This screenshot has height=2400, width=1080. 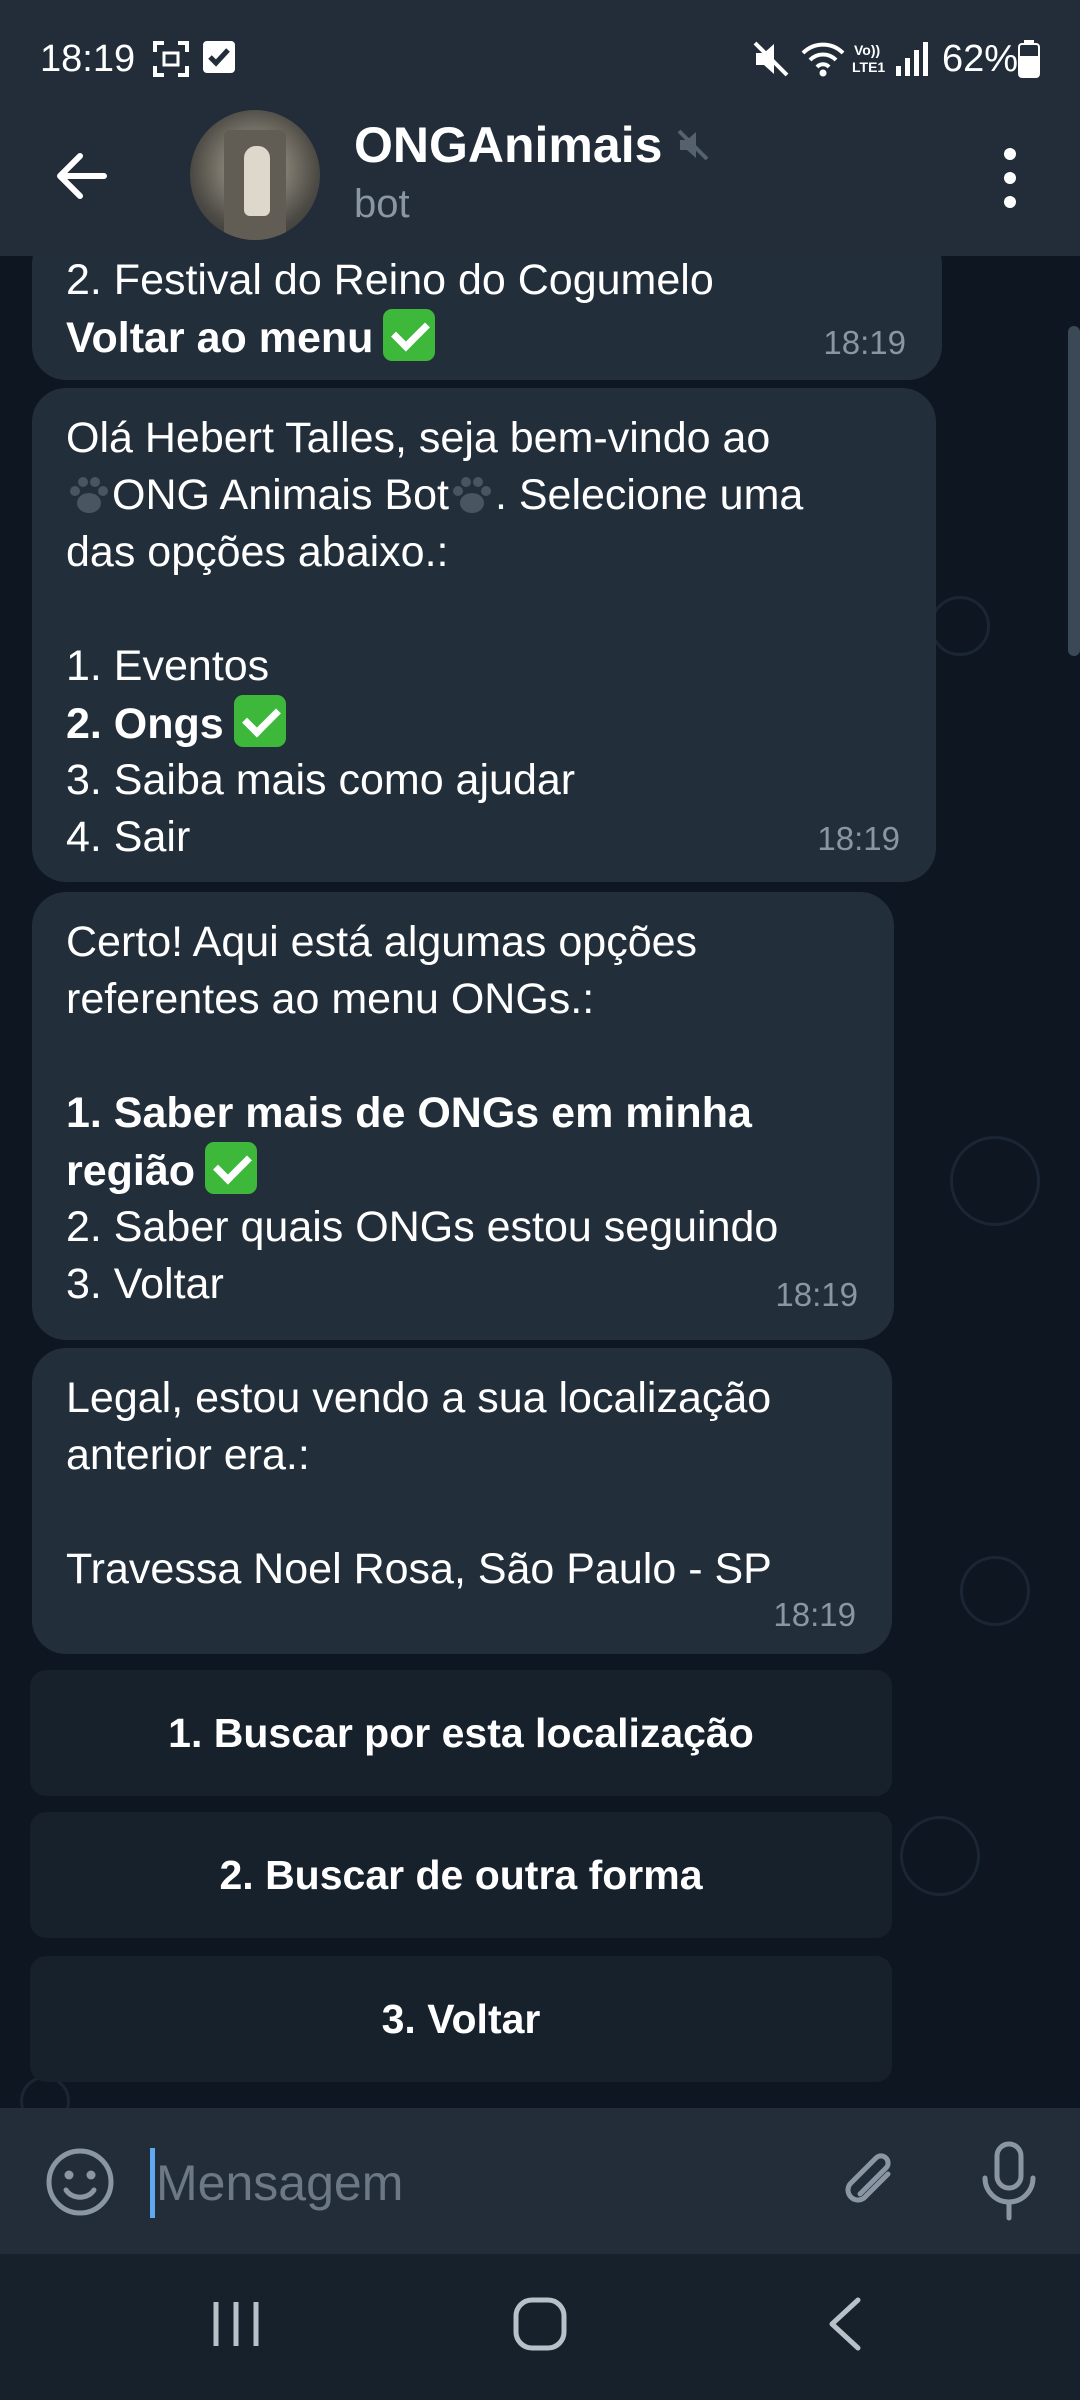 I want to click on message-line: 4. Sair, so click(x=128, y=837).